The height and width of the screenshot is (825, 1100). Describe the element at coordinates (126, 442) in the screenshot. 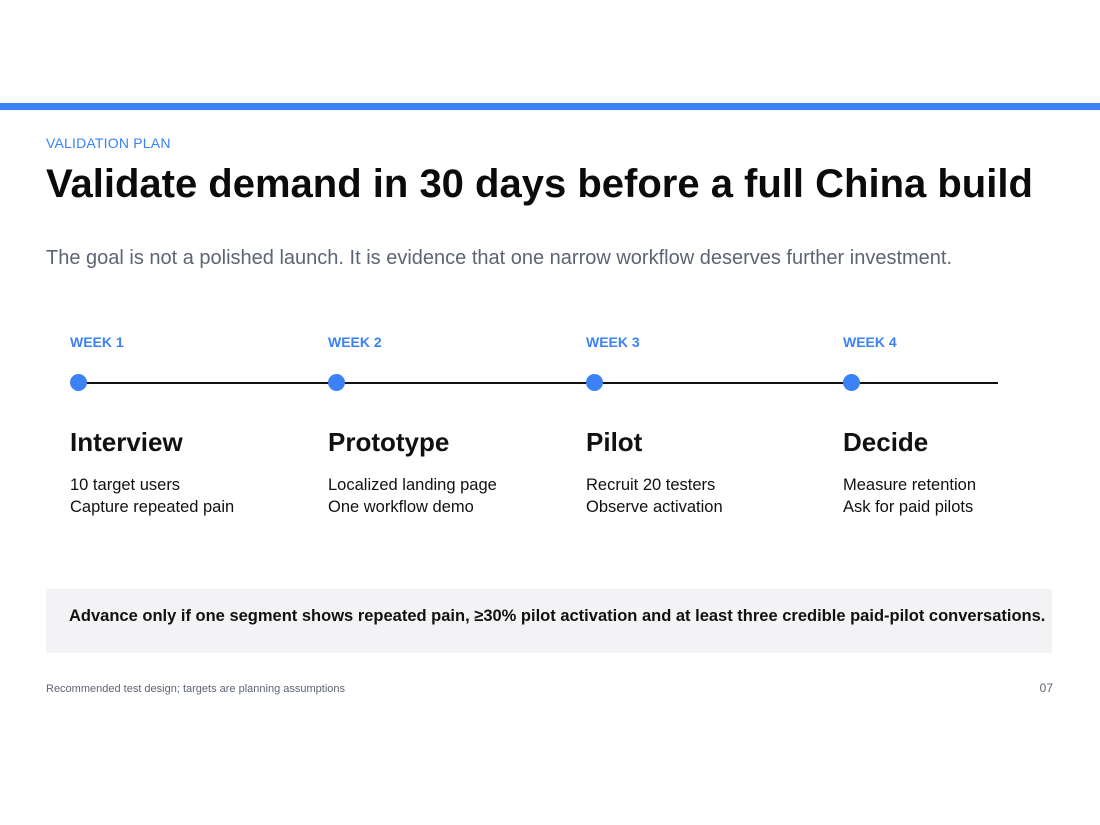

I see `phase-title: Interview` at that location.